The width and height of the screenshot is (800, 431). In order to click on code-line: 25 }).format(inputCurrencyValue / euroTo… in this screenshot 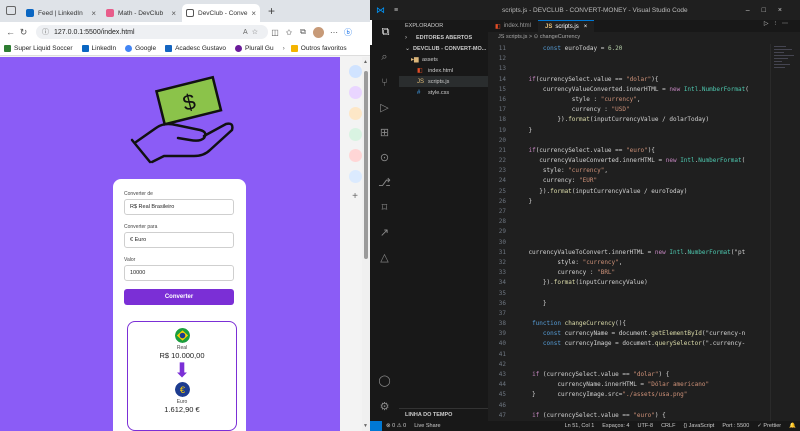, I will do `click(644, 192)`.